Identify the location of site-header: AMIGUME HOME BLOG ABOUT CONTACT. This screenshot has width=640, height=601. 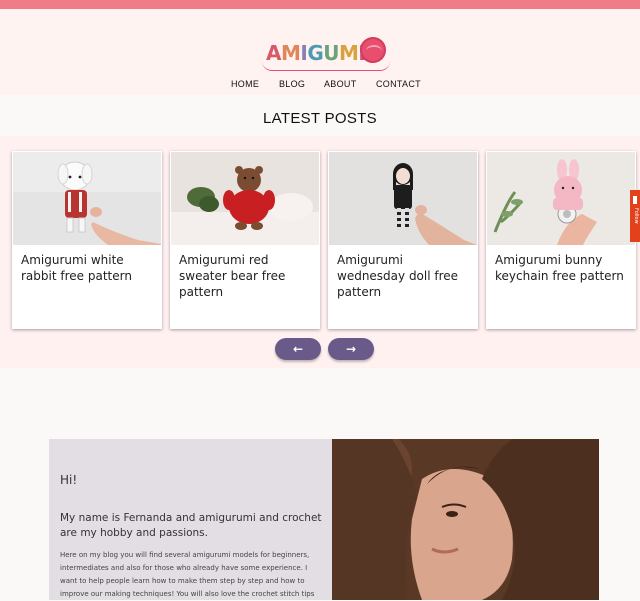
(320, 52).